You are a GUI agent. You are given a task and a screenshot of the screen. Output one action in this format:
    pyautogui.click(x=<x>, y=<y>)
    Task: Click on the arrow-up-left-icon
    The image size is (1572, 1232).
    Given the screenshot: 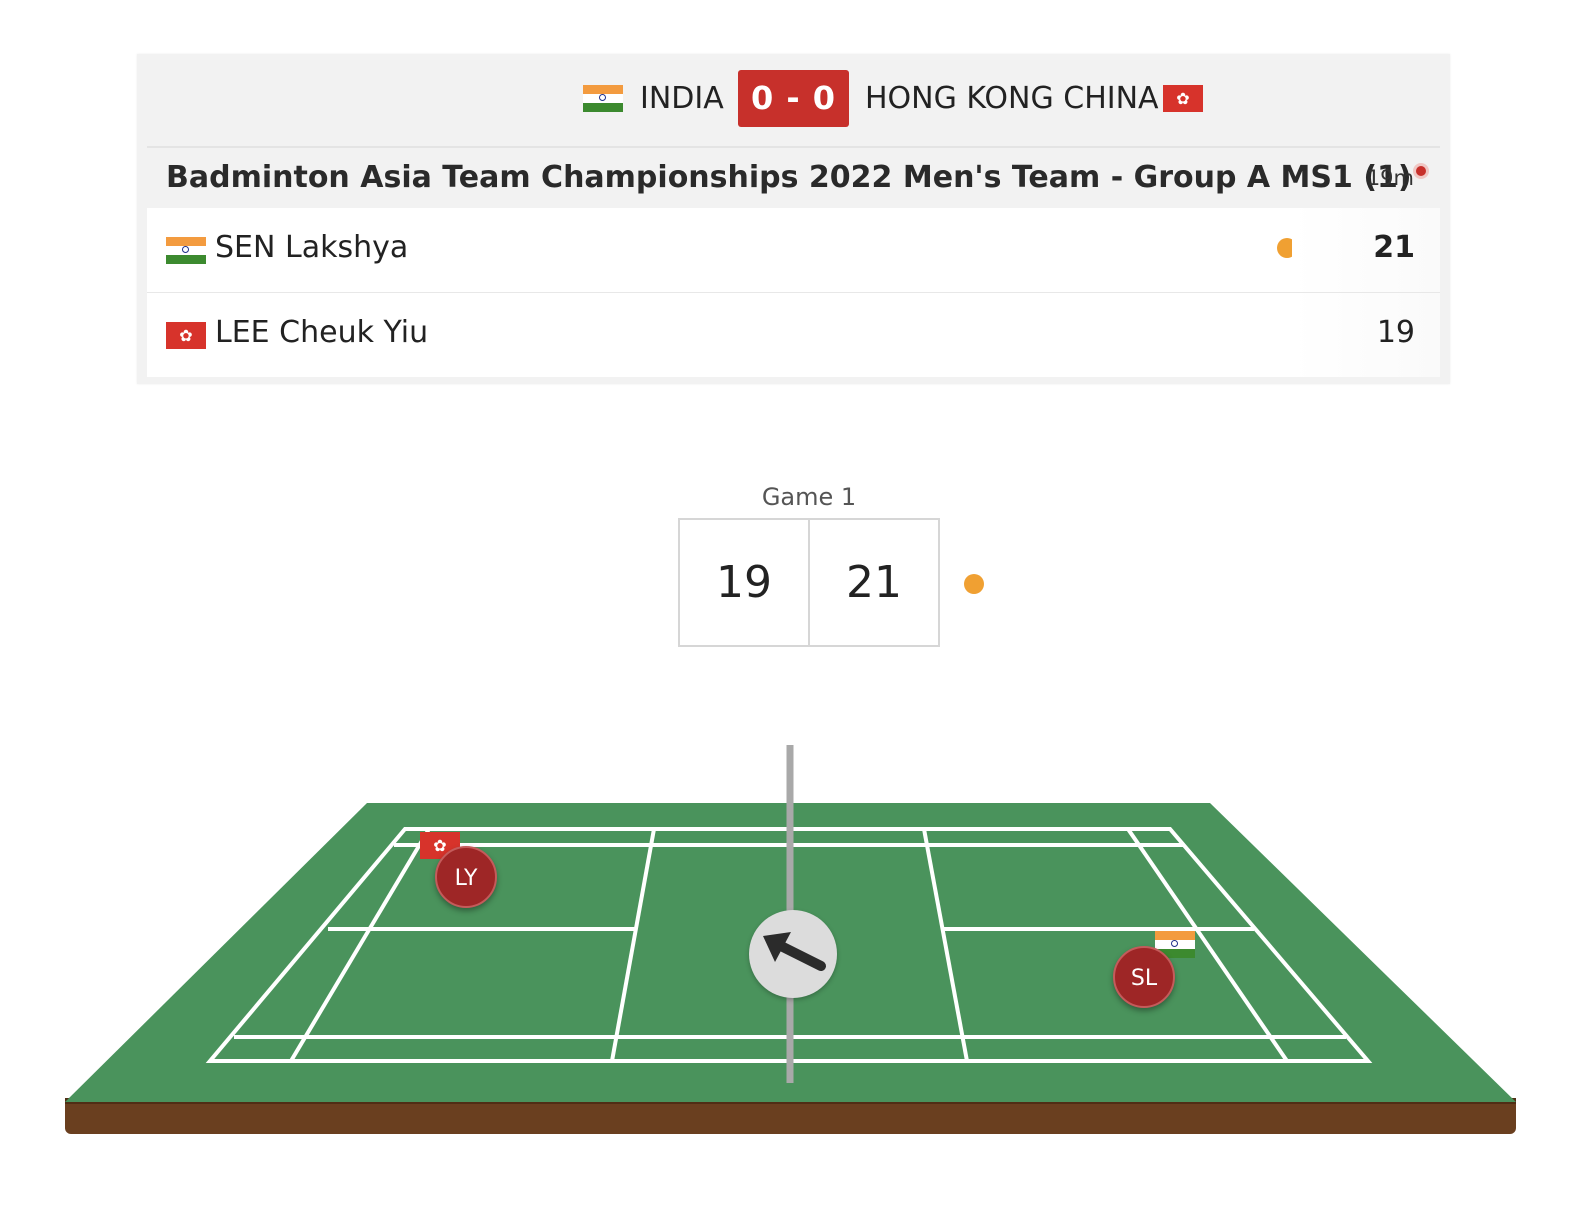 What is the action you would take?
    pyautogui.click(x=794, y=951)
    